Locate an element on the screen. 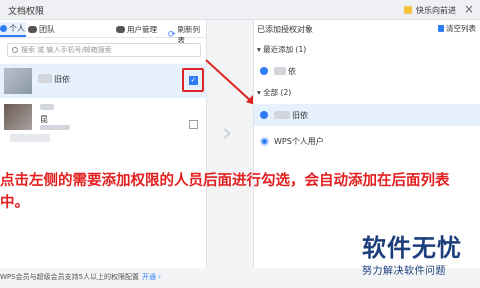  close-icon: × is located at coordinates (469, 9).